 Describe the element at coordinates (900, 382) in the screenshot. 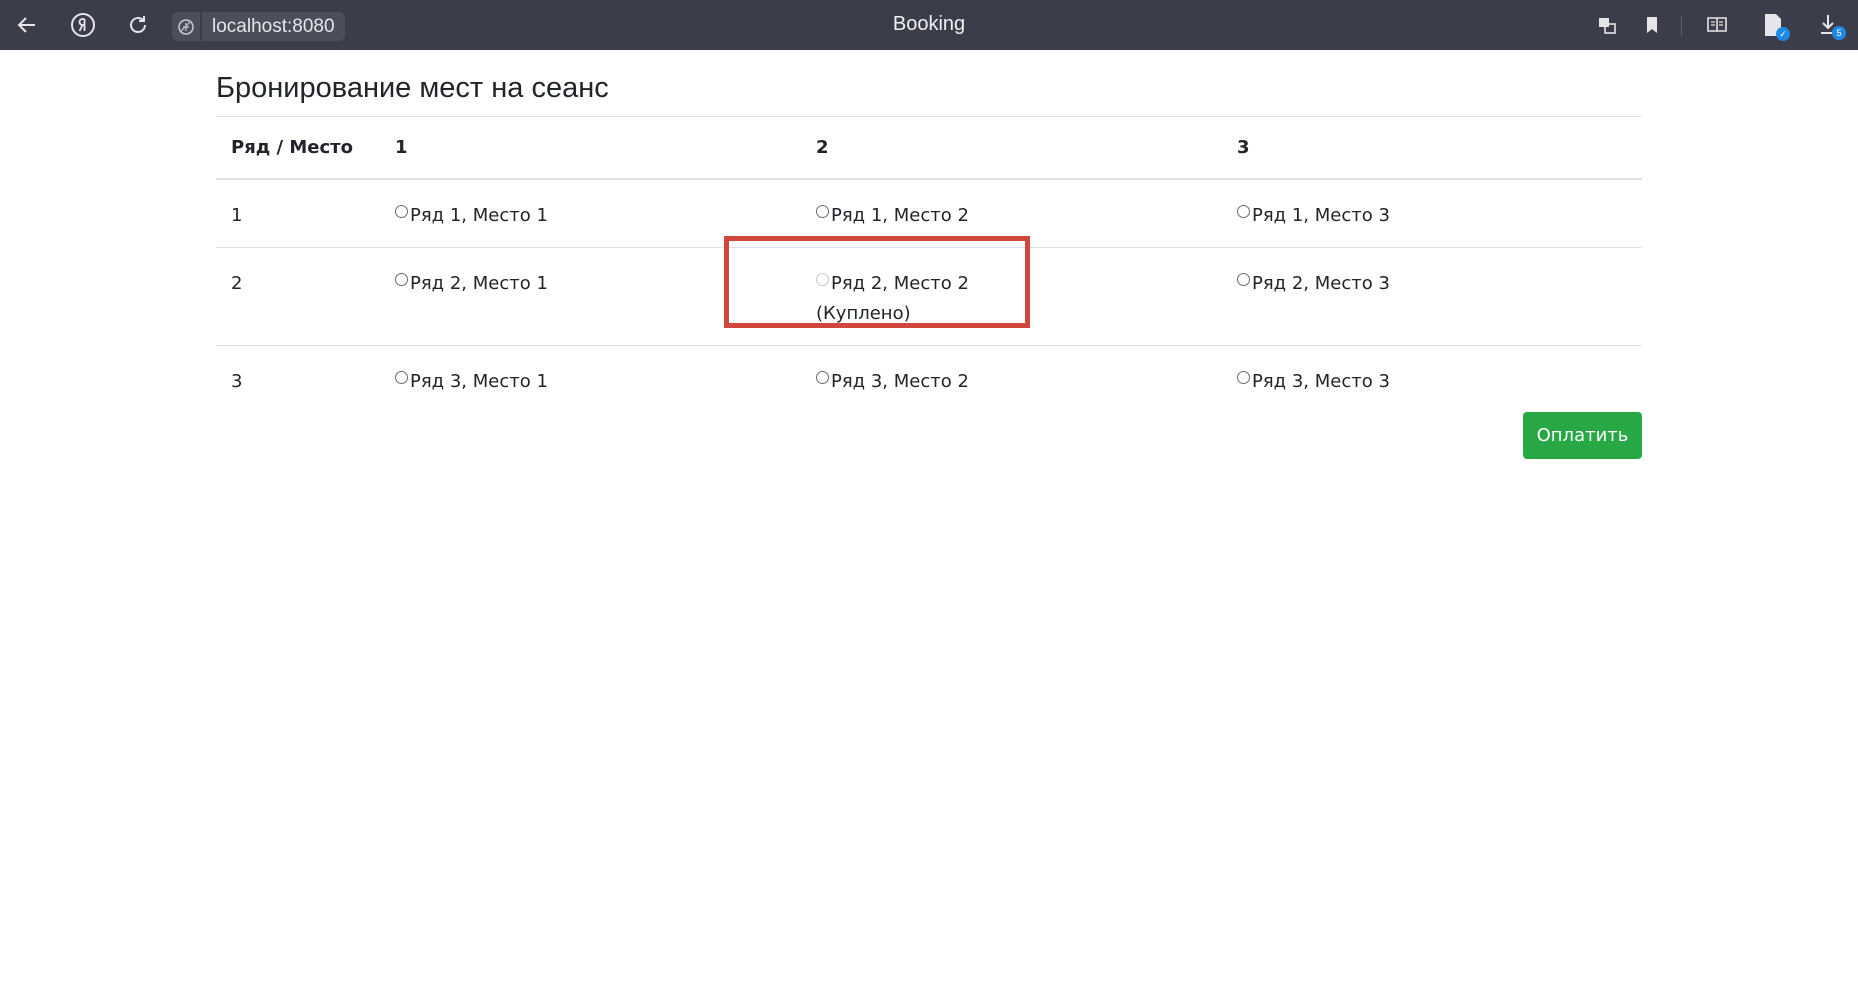

I see `seat-label: Ряд 3, Место 2` at that location.